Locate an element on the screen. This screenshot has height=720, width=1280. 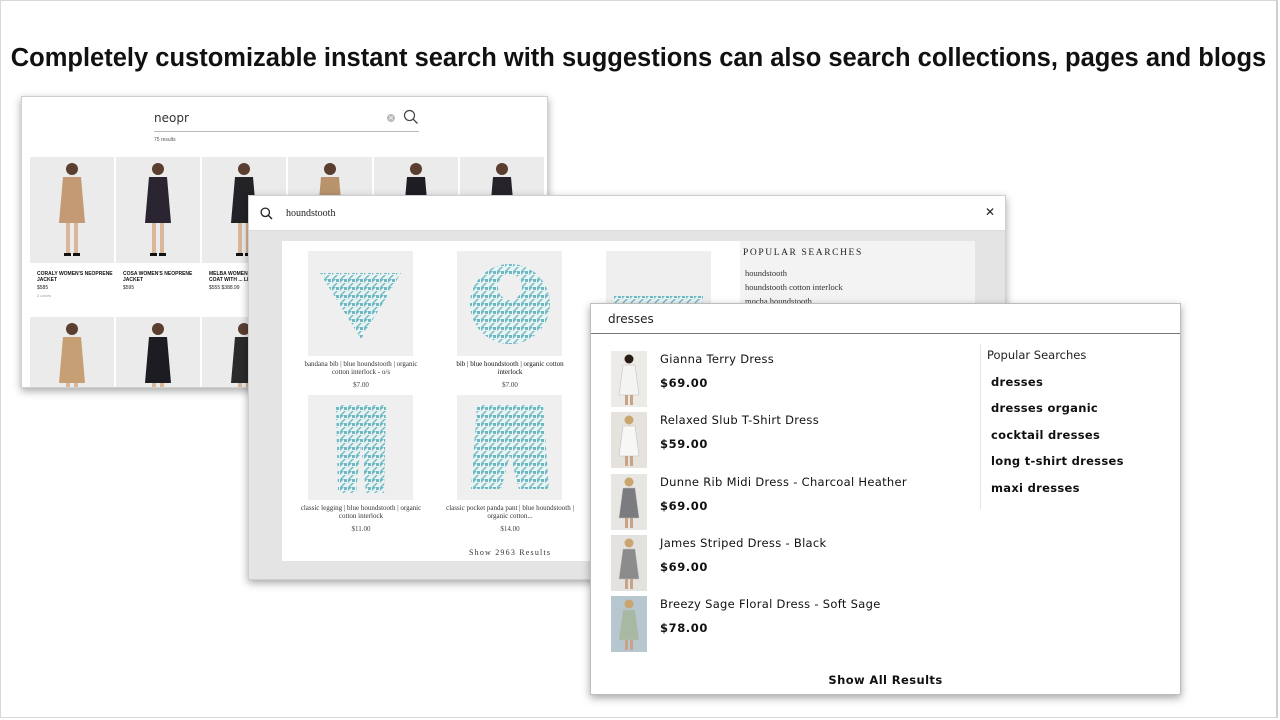
product-name: James Striped Dress - Black is located at coordinates (743, 543).